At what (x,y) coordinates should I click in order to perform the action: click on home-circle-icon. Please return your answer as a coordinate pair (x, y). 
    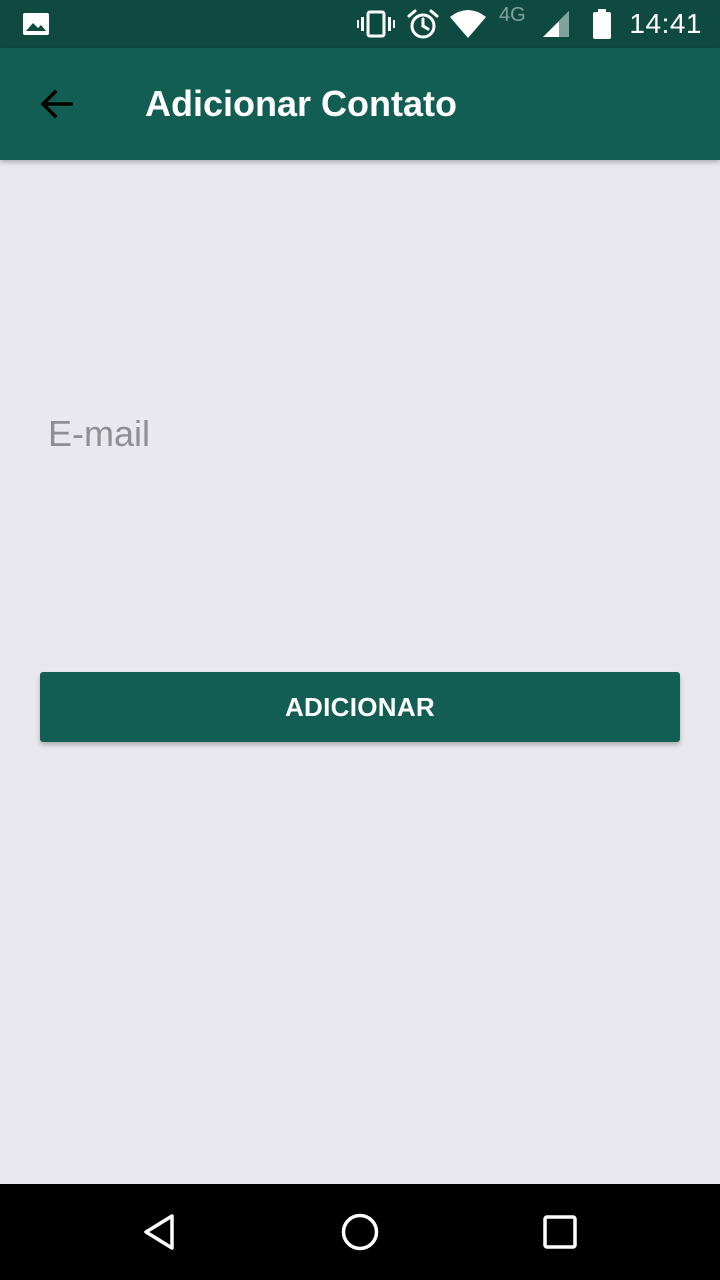
    Looking at the image, I should click on (360, 1232).